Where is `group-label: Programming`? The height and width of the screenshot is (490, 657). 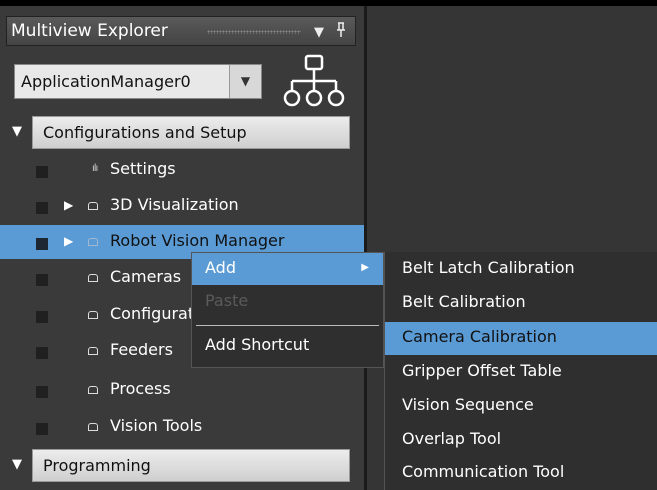
group-label: Programming is located at coordinates (97, 465).